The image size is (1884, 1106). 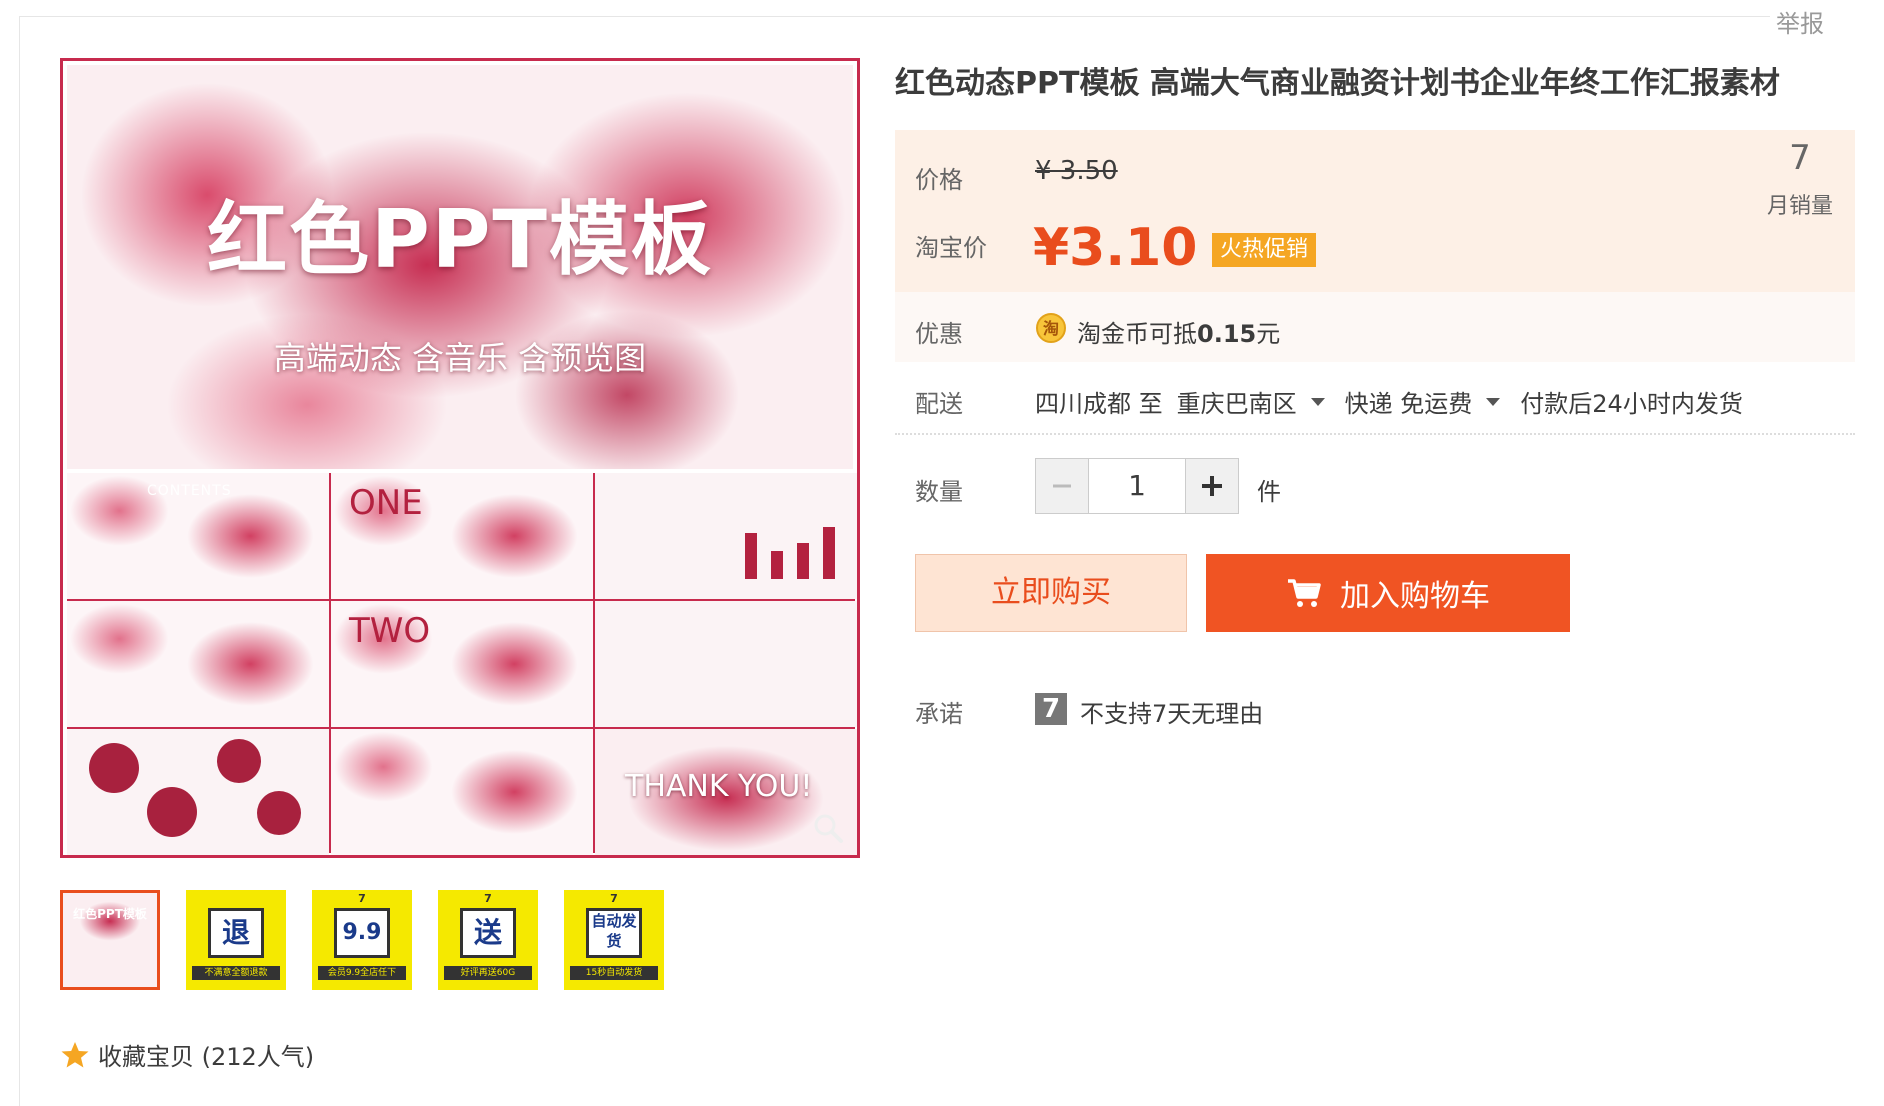 I want to click on discount-text: 淘金币可抵0.15元, so click(x=1178, y=331).